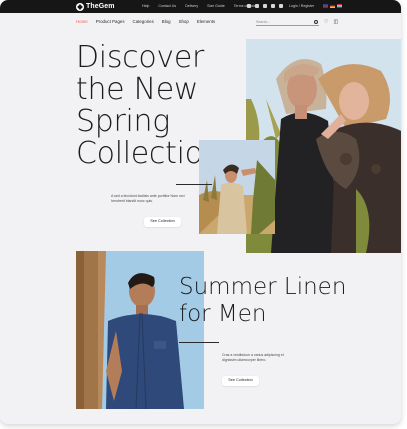 The height and width of the screenshot is (429, 407). Describe the element at coordinates (223, 314) in the screenshot. I see `summer-title-line: for Men` at that location.